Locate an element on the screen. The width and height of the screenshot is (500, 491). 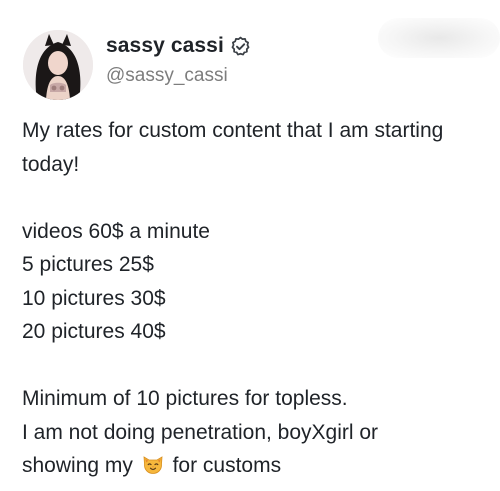
avatar is located at coordinates (58, 65).